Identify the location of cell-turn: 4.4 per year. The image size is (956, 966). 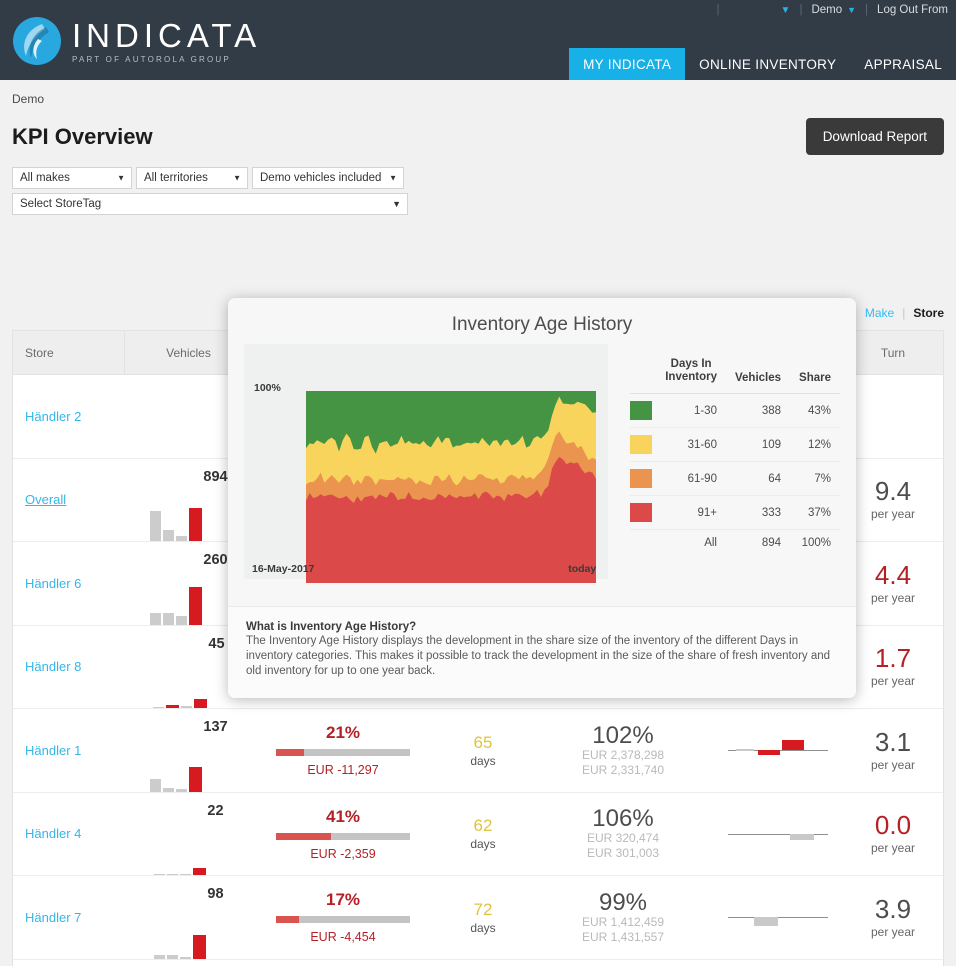
(893, 583).